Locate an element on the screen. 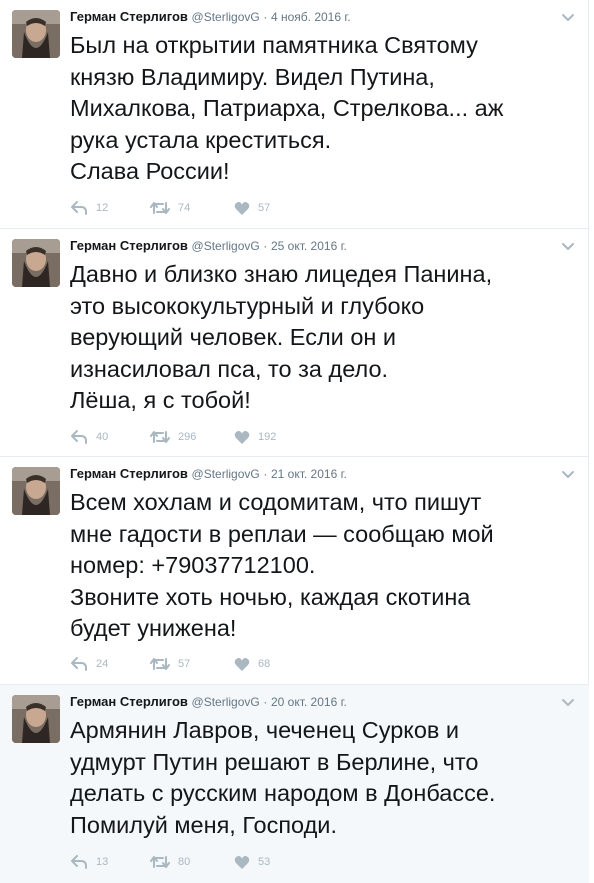 The image size is (594, 883). reply-count: 13 is located at coordinates (102, 862).